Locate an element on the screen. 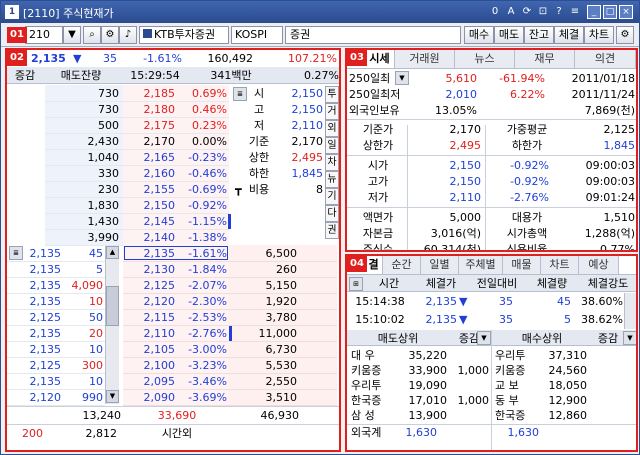 This screenshot has height=455, width=640. tab-0: 시세 is located at coordinates (380, 59).